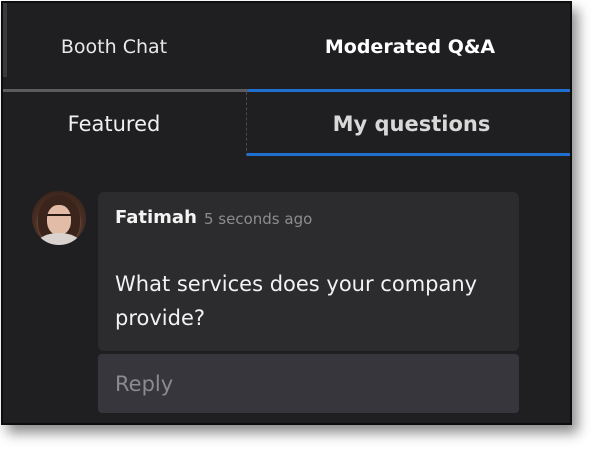 The image size is (599, 452). I want to click on reply-input: Reply, so click(308, 383).